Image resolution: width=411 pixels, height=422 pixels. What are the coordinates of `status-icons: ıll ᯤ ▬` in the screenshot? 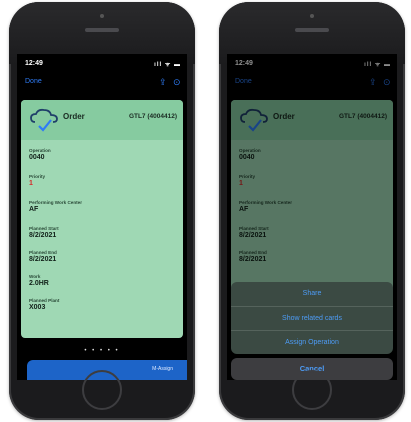 It's located at (167, 65).